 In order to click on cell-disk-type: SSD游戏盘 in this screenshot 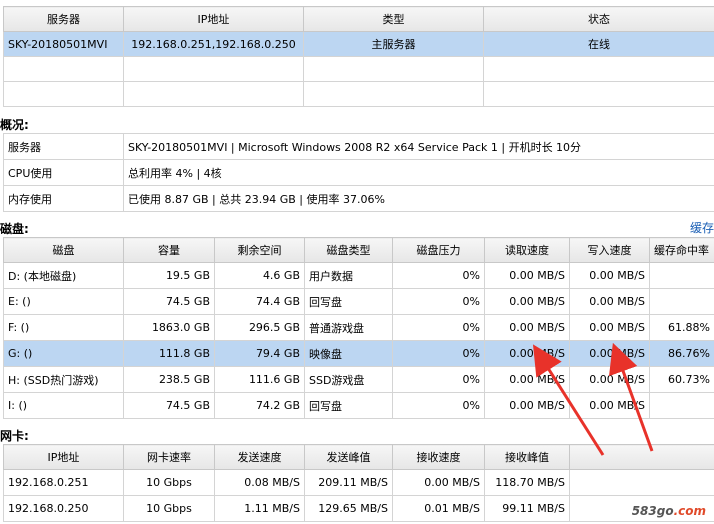, I will do `click(348, 379)`.